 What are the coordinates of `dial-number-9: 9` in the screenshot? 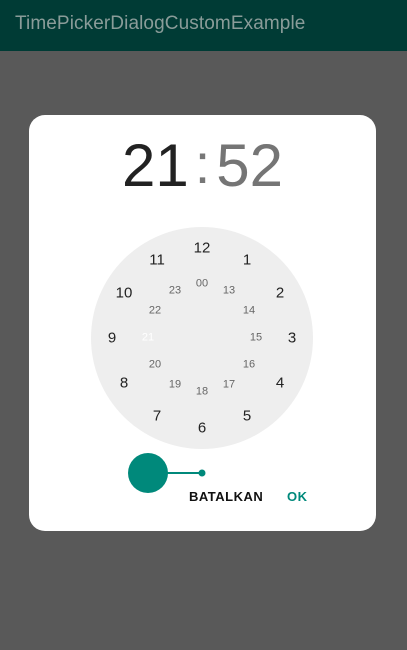 It's located at (112, 338).